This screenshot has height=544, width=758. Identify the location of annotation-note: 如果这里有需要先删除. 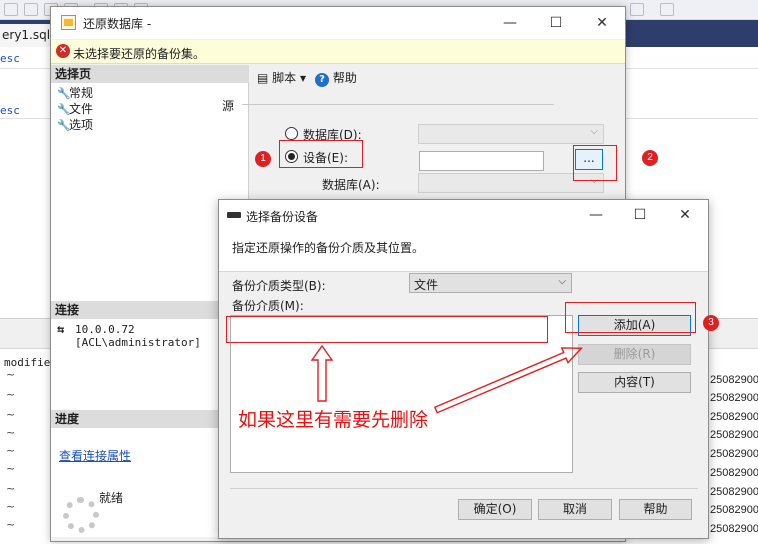
(333, 420).